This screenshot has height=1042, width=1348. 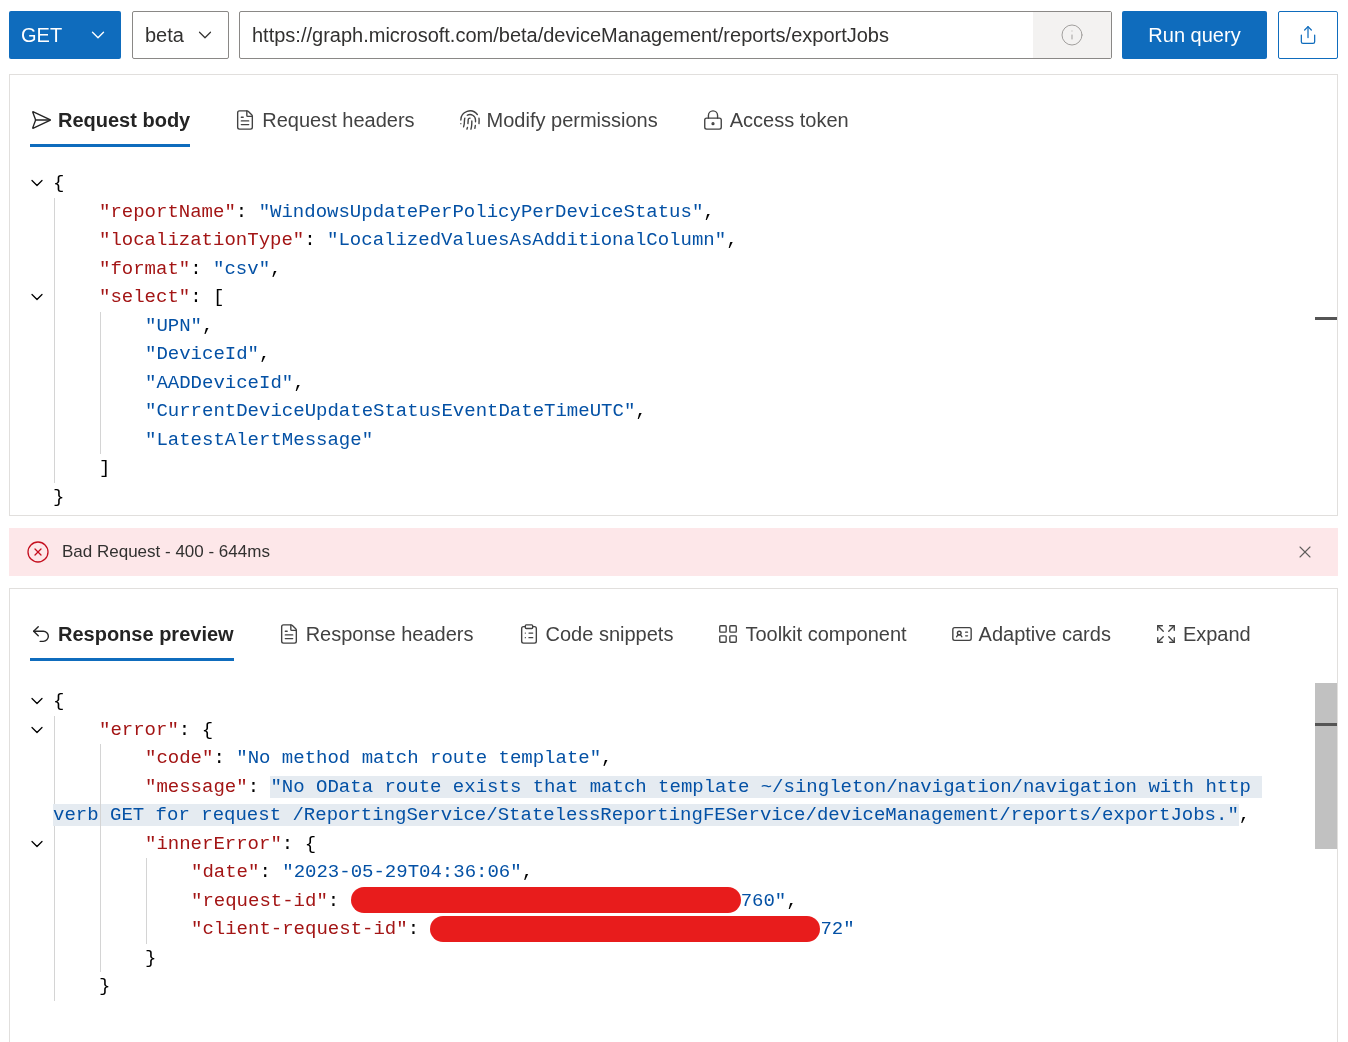 What do you see at coordinates (65, 35) in the screenshot?
I see `method-dropdown: GET` at bounding box center [65, 35].